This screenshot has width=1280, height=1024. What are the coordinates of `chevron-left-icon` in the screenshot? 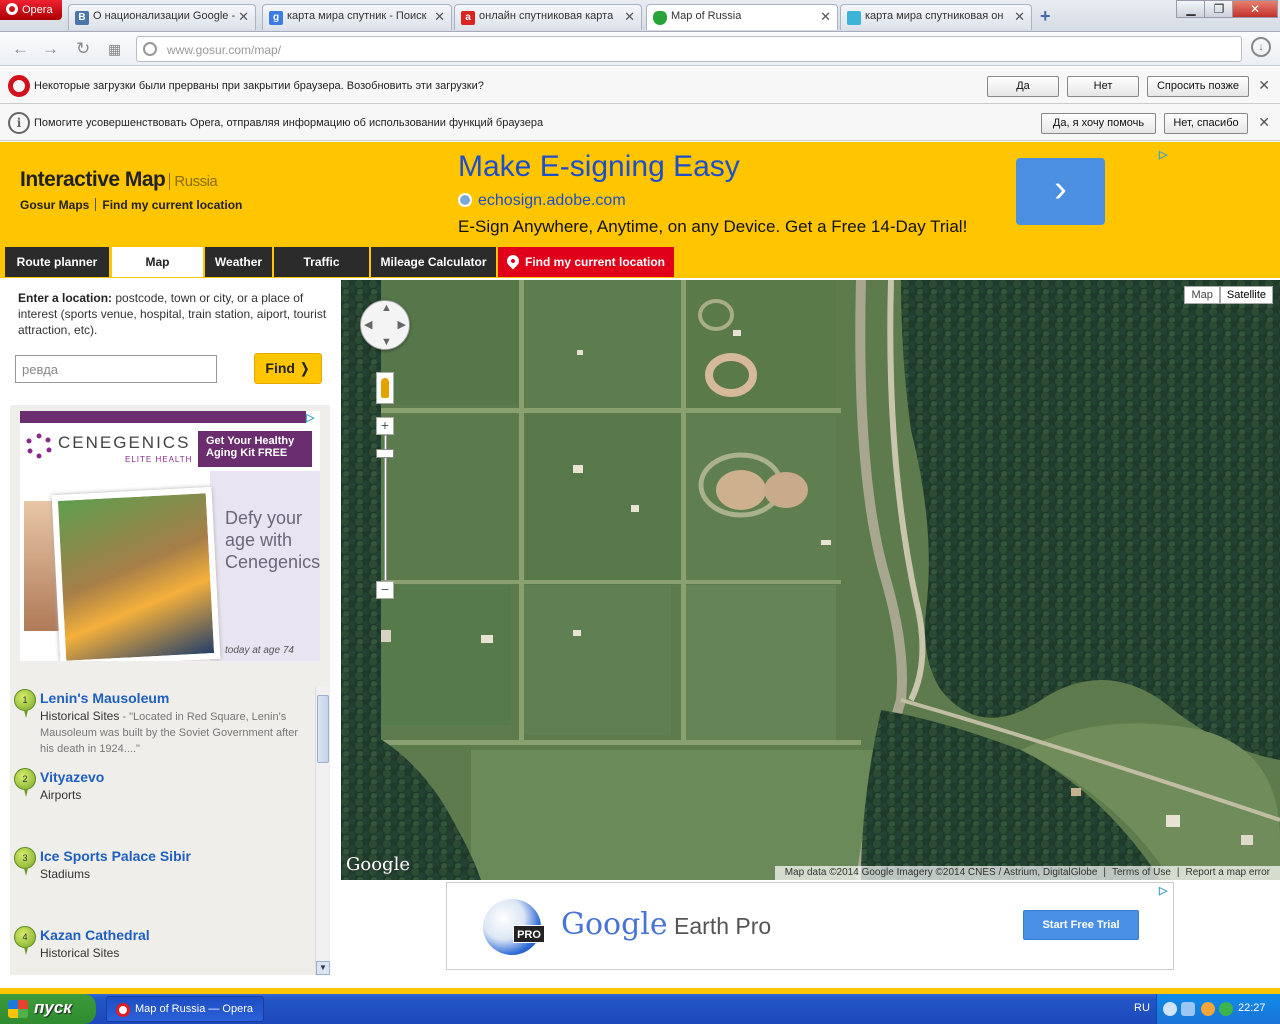 It's located at (1170, 1009).